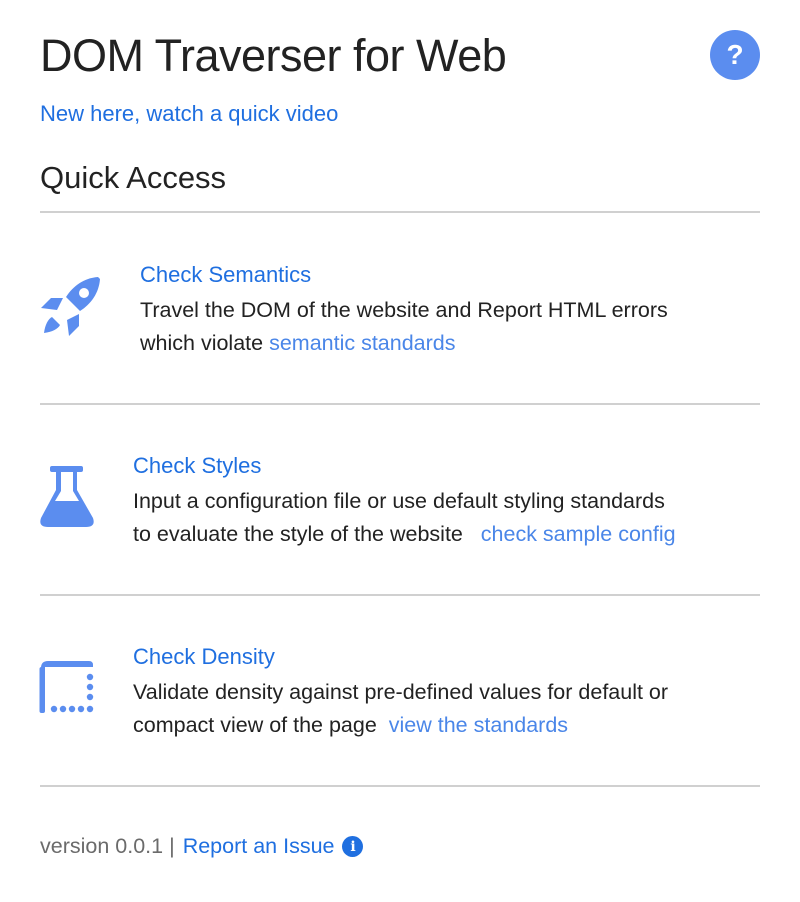 The width and height of the screenshot is (800, 902). What do you see at coordinates (273, 55) in the screenshot?
I see `app-title: DOM Traverser for Web` at bounding box center [273, 55].